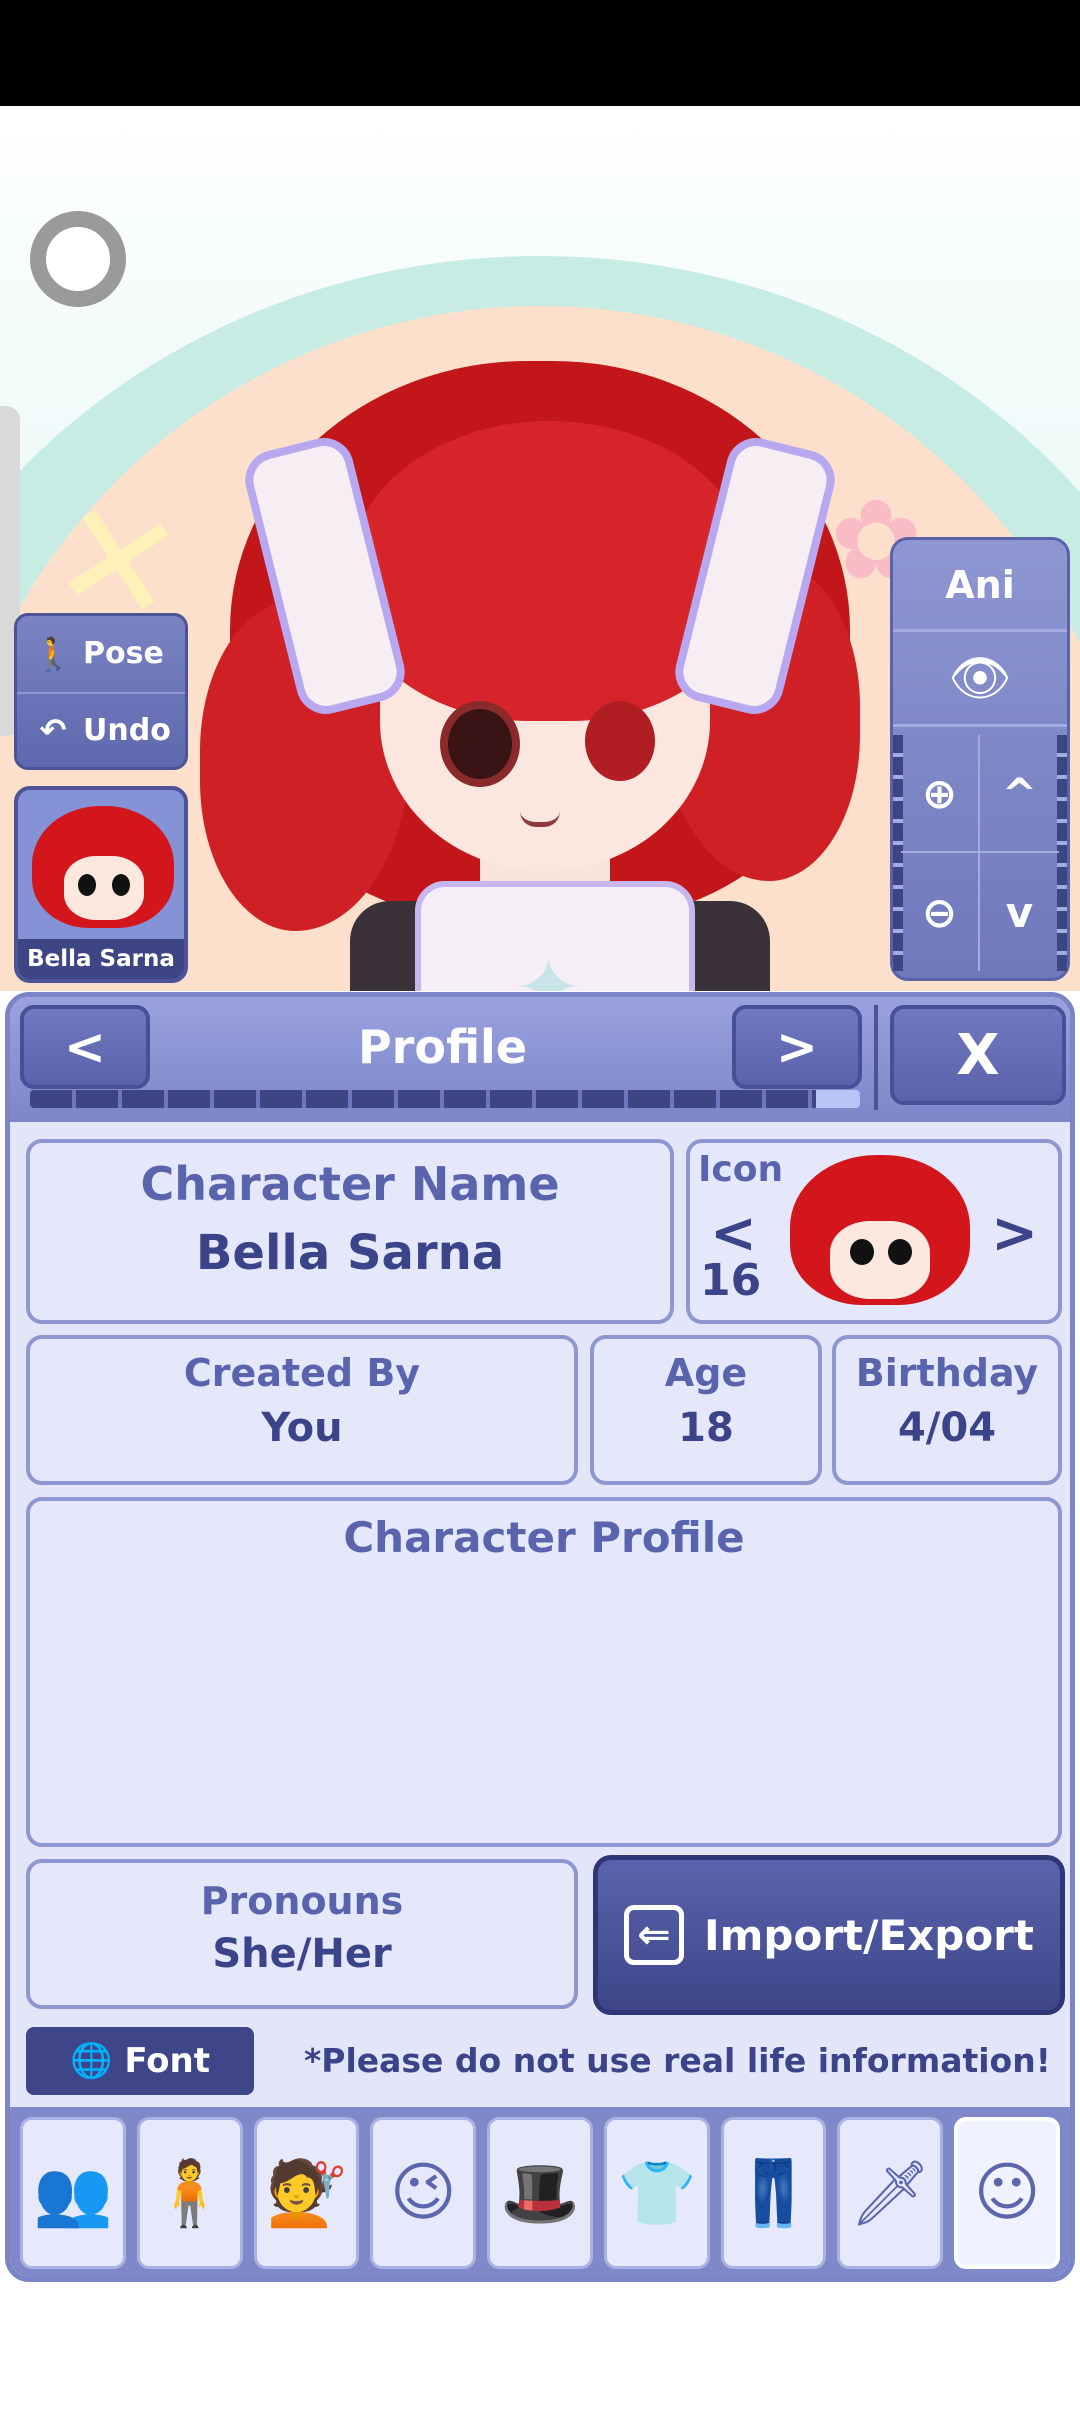 This screenshot has height=2412, width=1080. Describe the element at coordinates (797, 1047) in the screenshot. I see `next-tab-button: >` at that location.